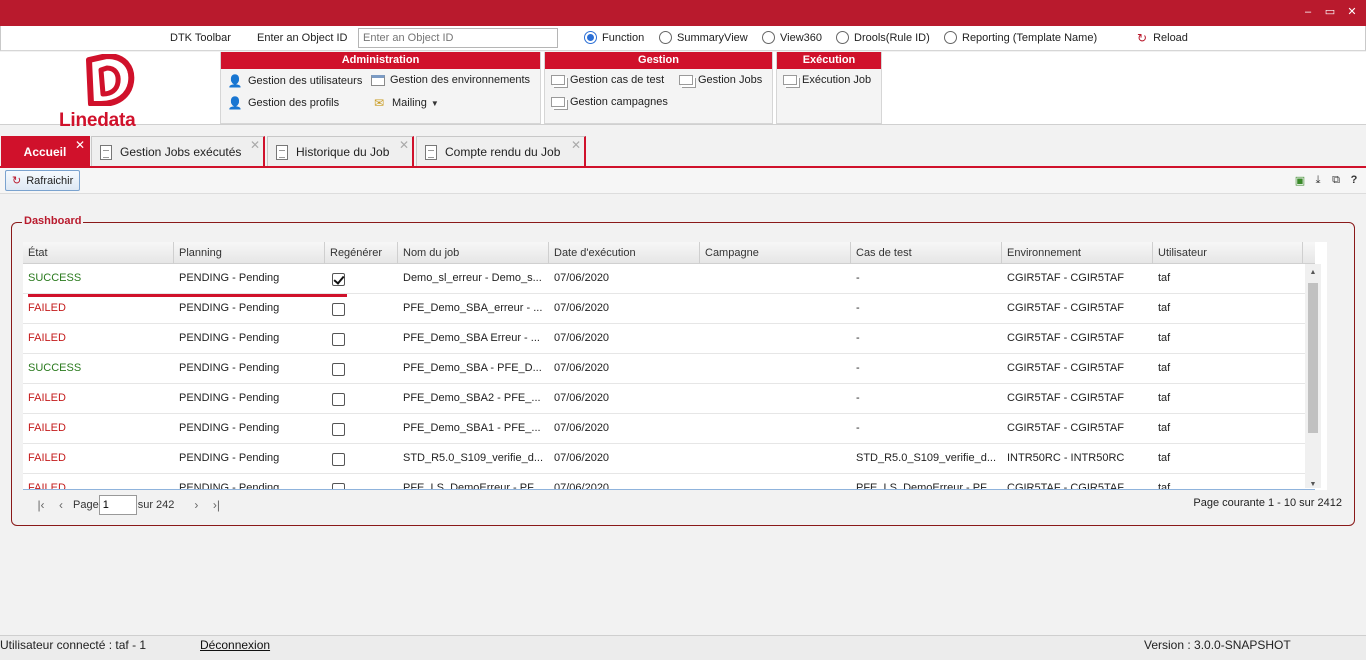  I want to click on column-header-date-execution: Date d'exécution, so click(624, 253).